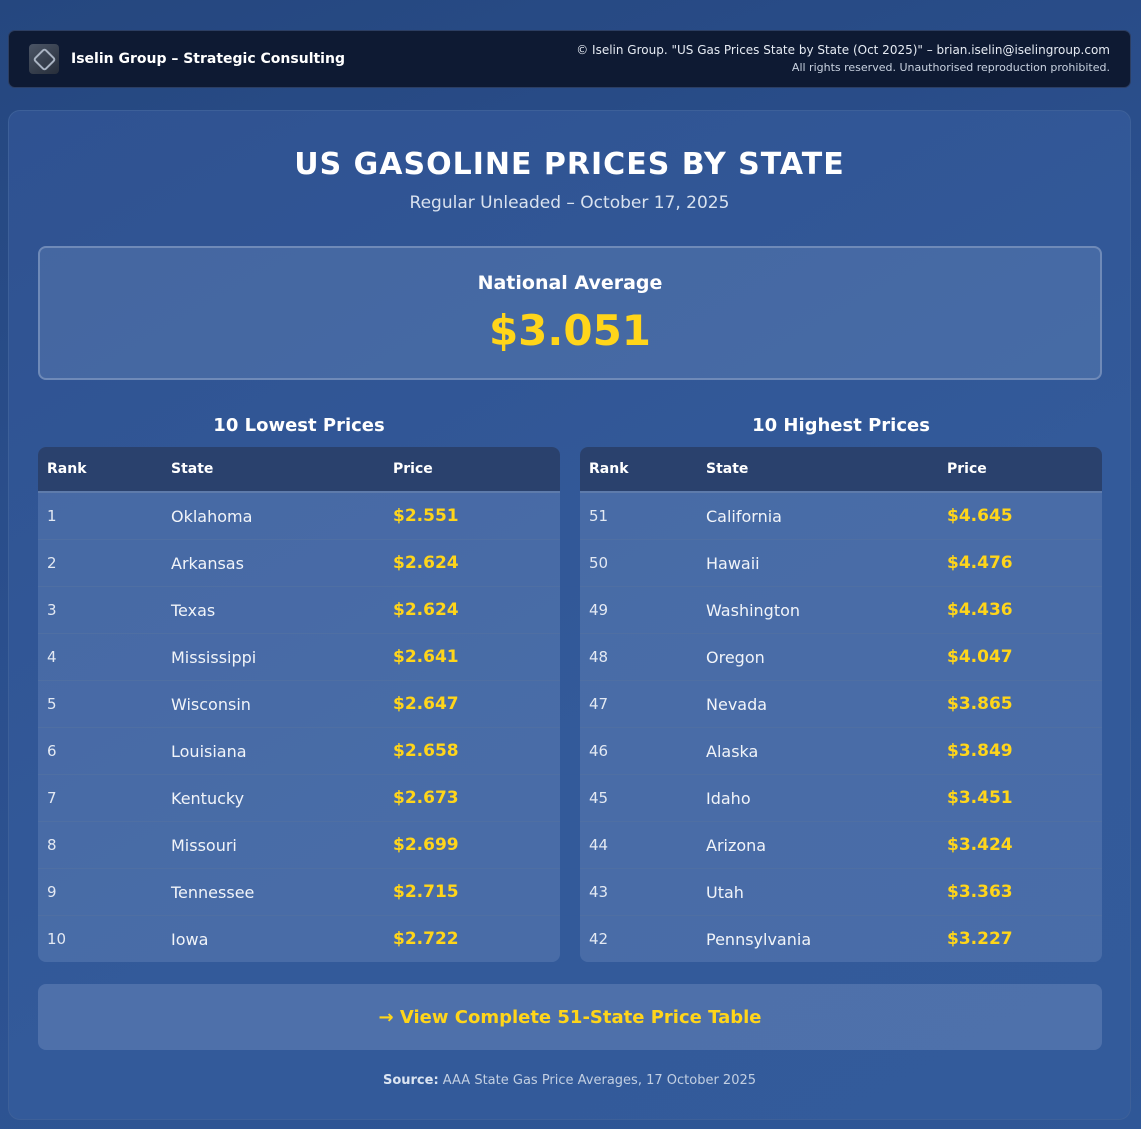 This screenshot has height=1129, width=1141. I want to click on price-cell: $2.641, so click(426, 657).